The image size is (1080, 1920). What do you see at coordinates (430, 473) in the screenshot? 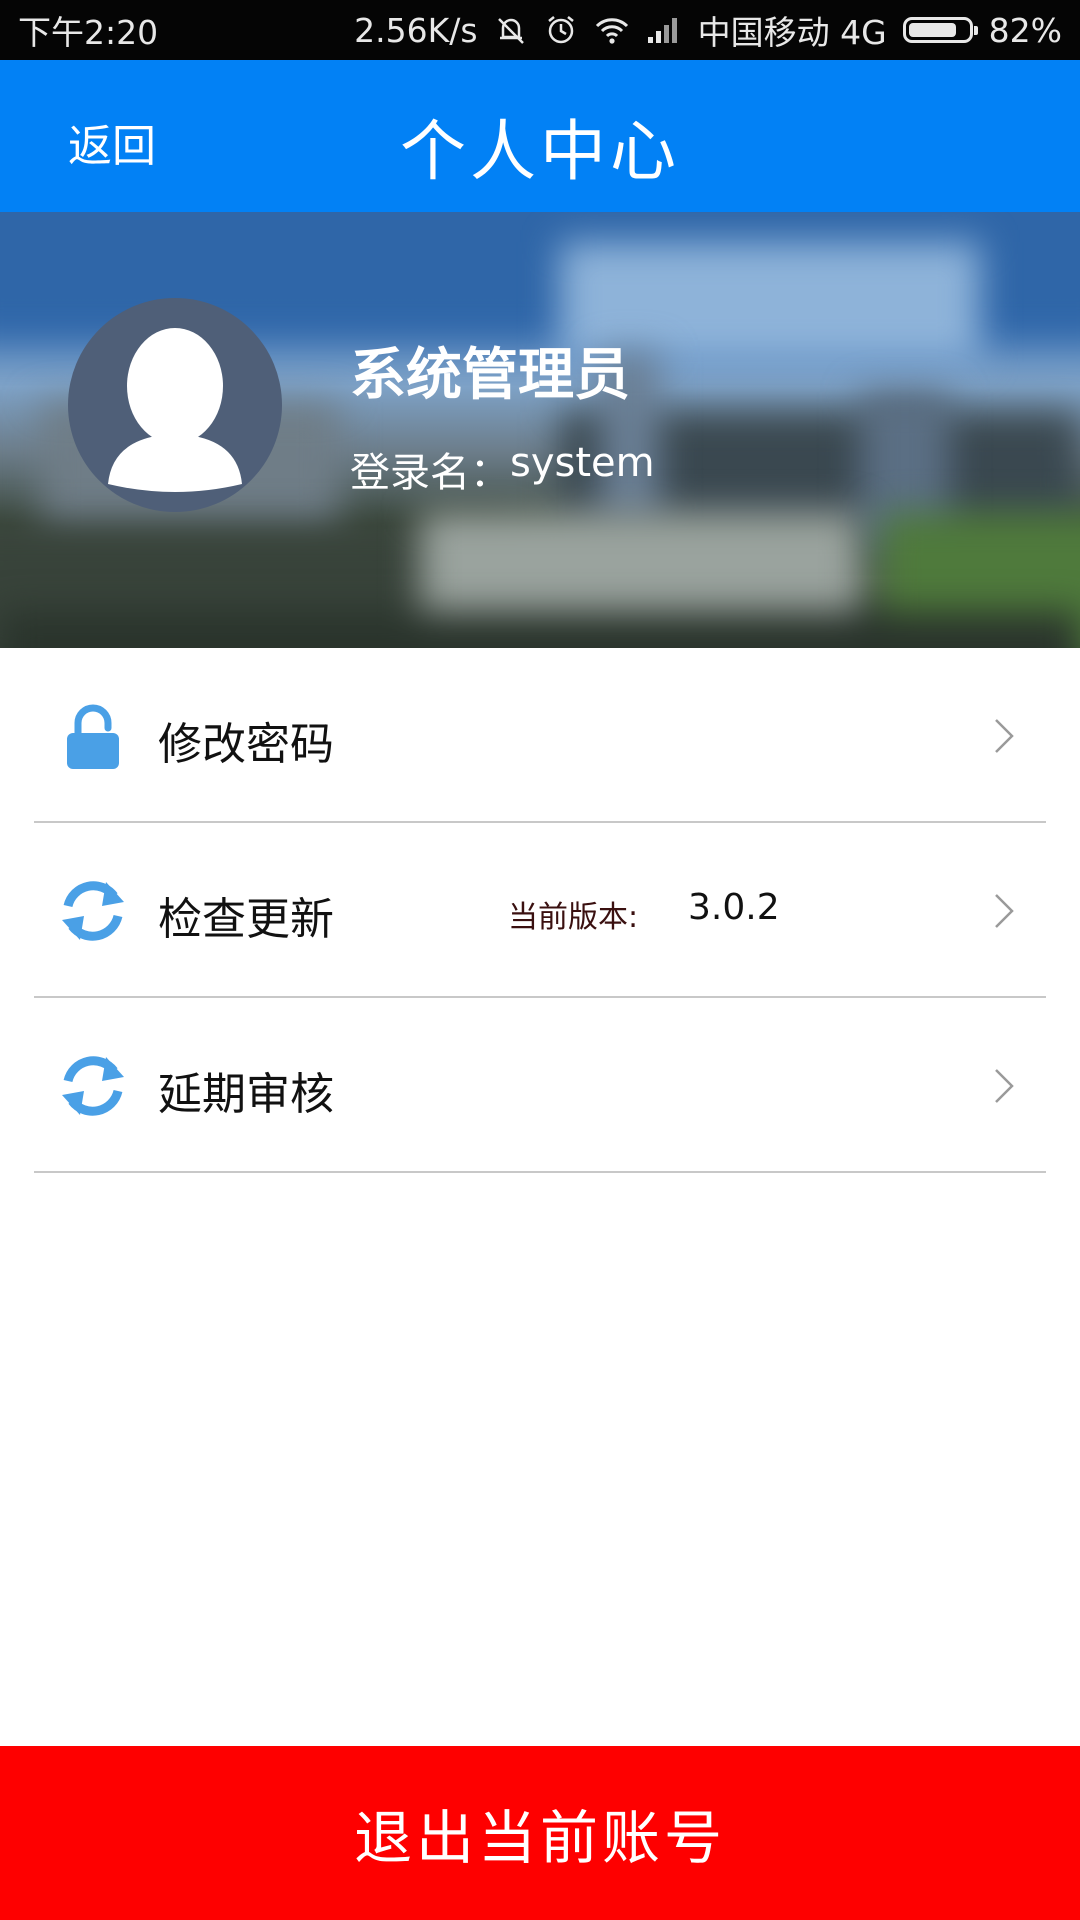
I see `login-name-label: 登录名：` at bounding box center [430, 473].